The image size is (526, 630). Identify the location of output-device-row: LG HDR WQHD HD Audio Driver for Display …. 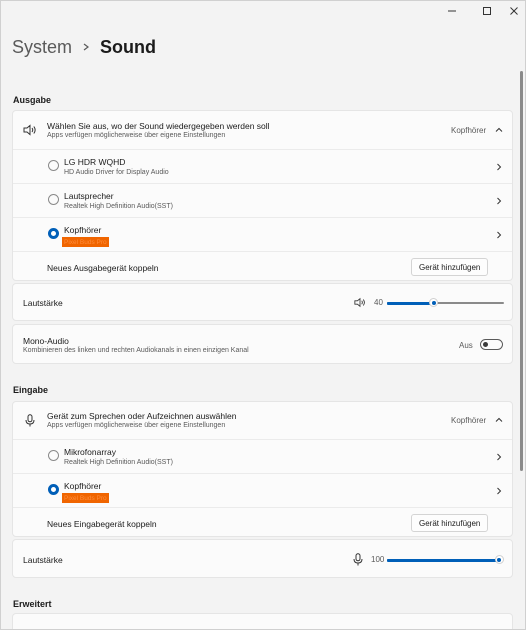
(262, 166).